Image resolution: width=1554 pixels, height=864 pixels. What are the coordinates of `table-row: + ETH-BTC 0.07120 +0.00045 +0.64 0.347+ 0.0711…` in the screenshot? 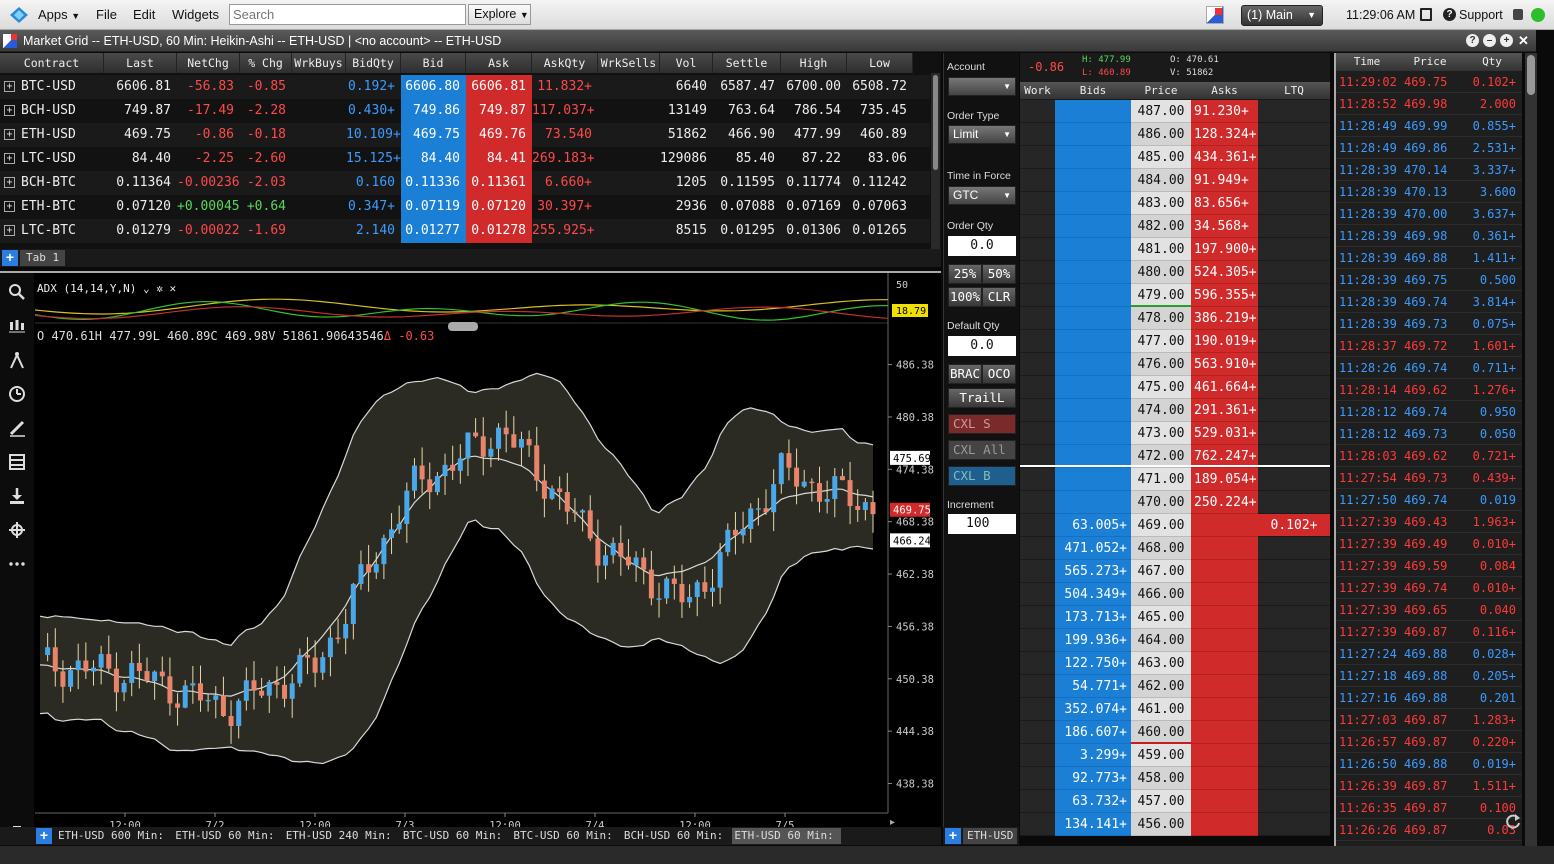 It's located at (465, 207).